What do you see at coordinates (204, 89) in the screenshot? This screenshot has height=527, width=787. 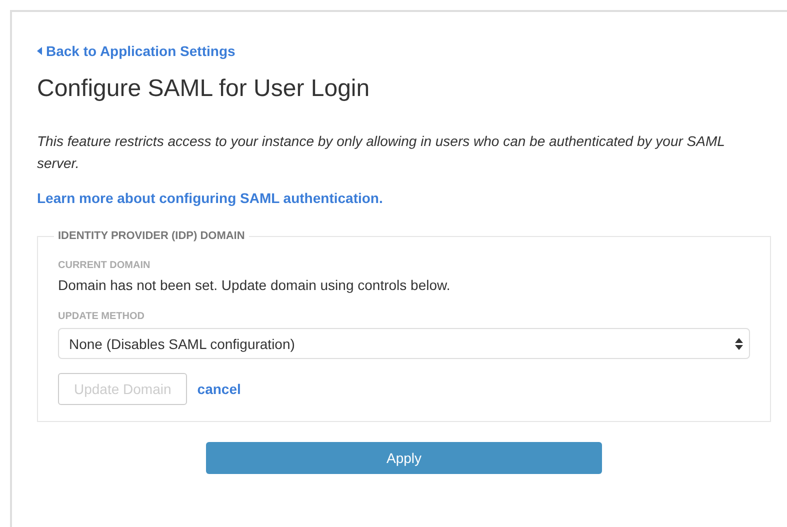 I see `page-title: Configure SAML for User Login` at bounding box center [204, 89].